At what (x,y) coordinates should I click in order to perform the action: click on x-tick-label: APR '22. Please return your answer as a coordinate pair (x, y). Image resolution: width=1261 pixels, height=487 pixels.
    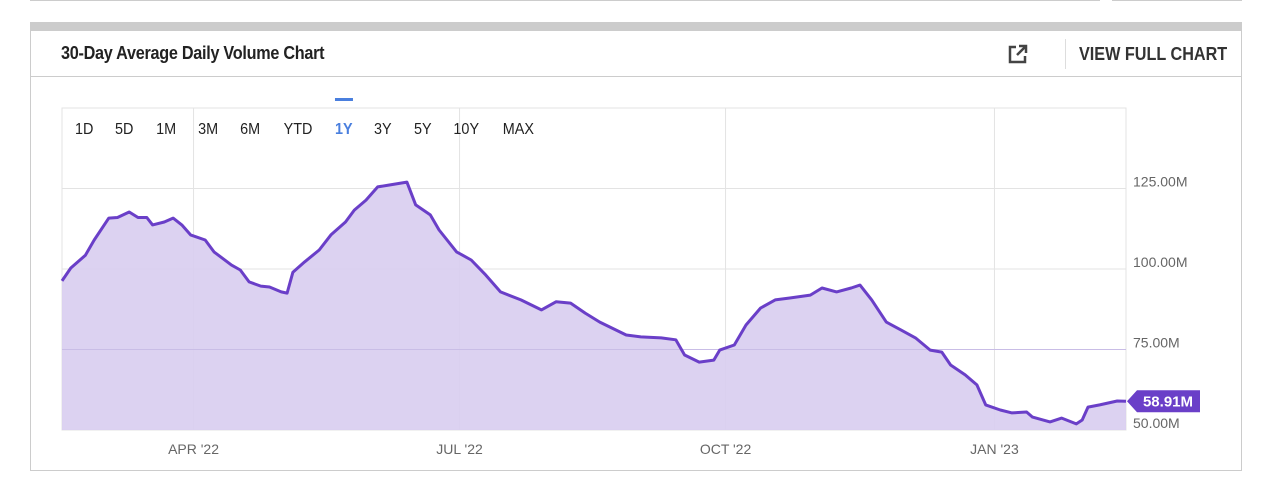
    Looking at the image, I should click on (193, 449).